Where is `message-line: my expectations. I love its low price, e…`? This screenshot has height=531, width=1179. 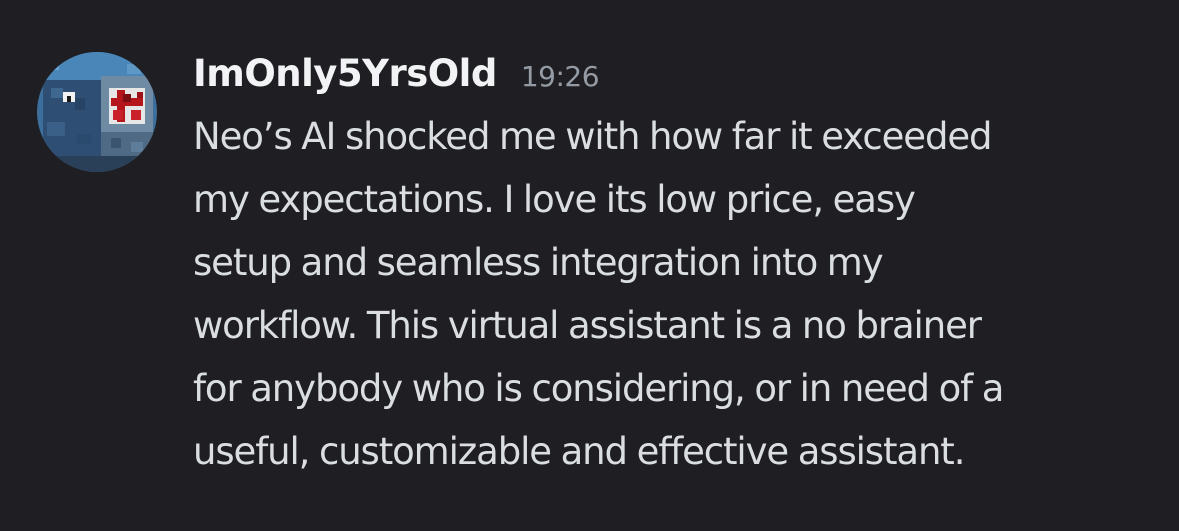
message-line: my expectations. I love its low price, e… is located at coordinates (554, 199).